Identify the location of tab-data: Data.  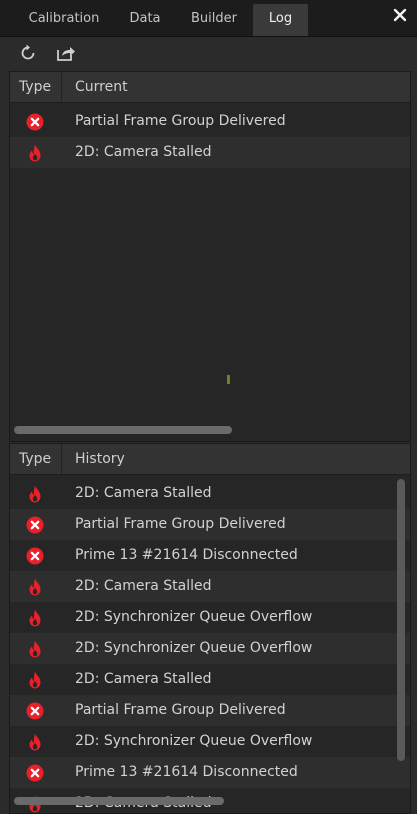
(145, 20).